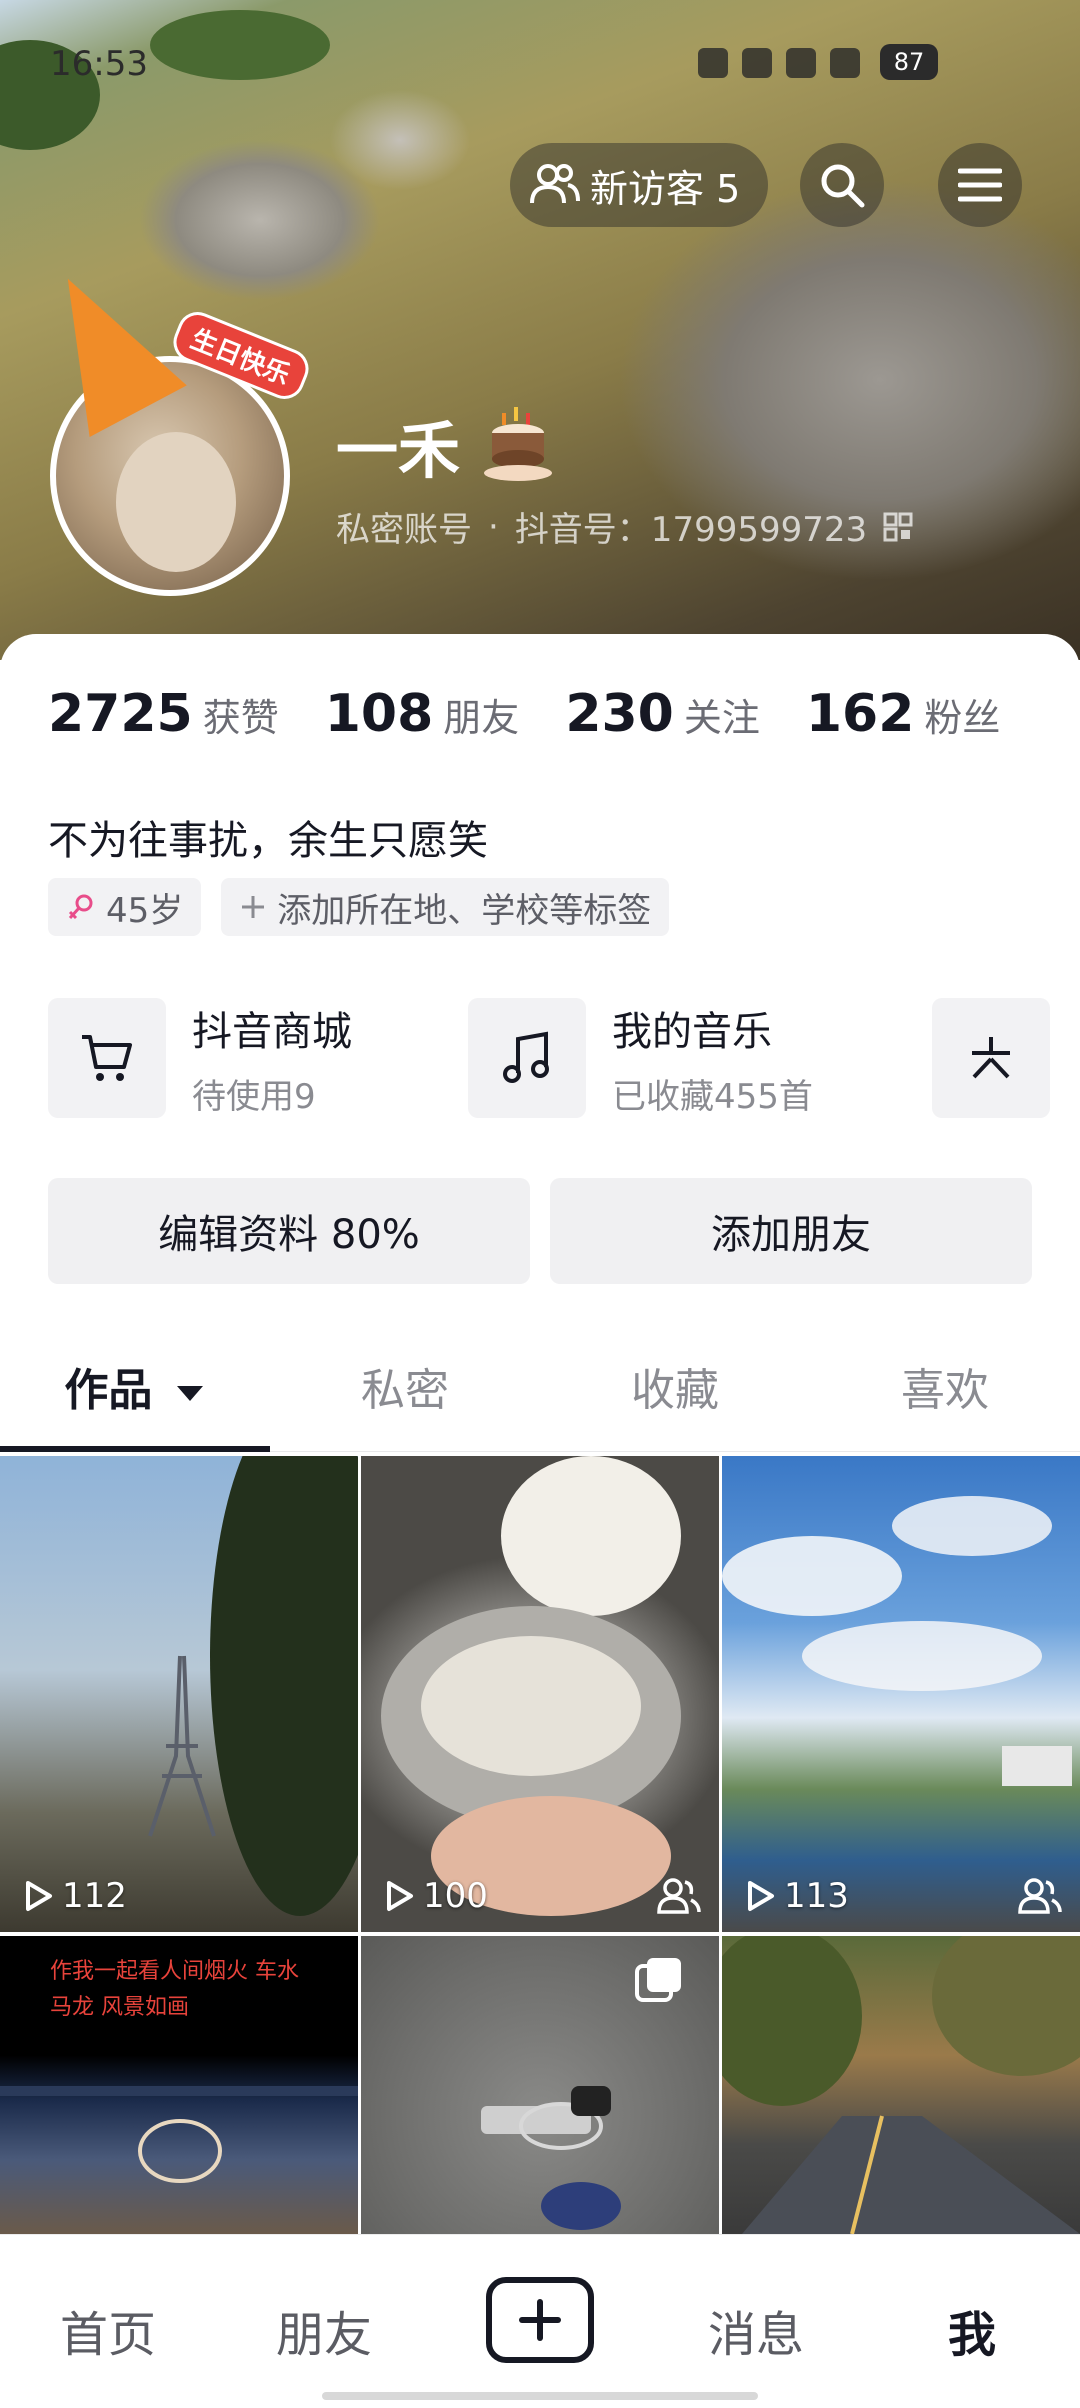 This screenshot has height=2408, width=1080. I want to click on stat-followers: 162 粉丝, so click(903, 714).